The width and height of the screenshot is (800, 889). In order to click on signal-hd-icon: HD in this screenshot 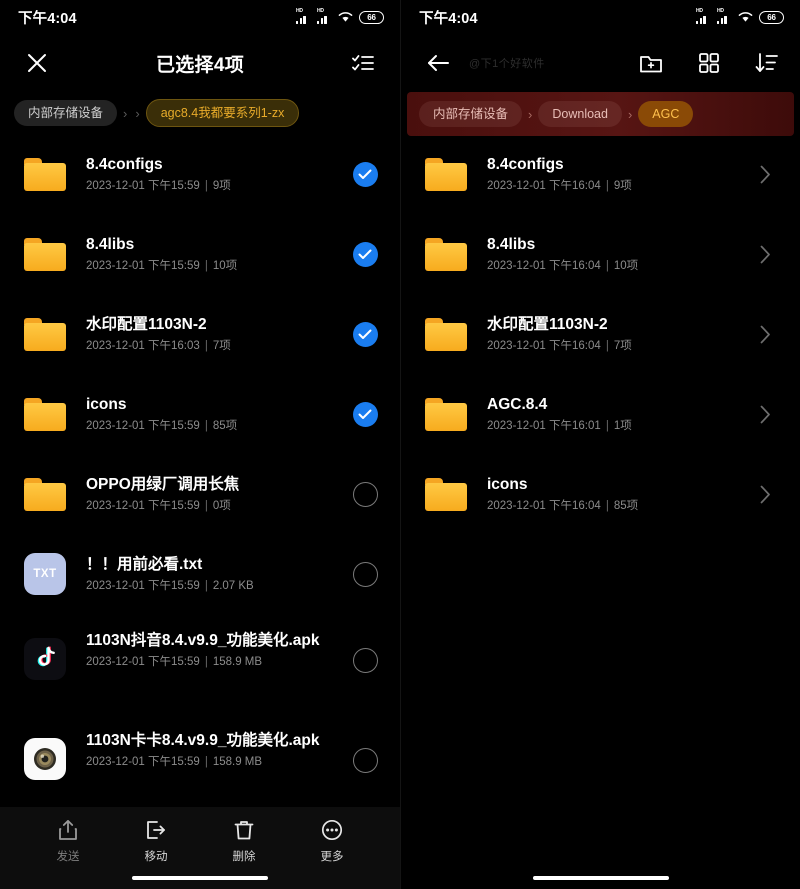, I will do `click(303, 16)`.